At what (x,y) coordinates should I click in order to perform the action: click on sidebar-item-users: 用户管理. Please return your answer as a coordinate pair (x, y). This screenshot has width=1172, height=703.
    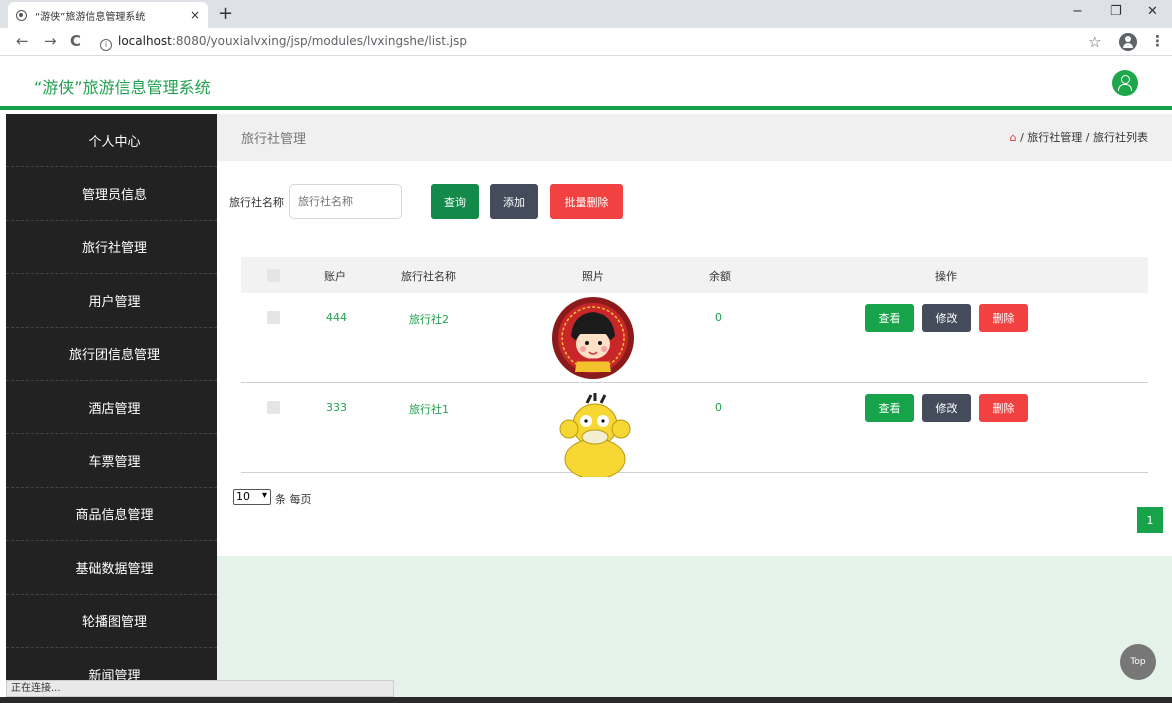
    Looking at the image, I should click on (111, 301).